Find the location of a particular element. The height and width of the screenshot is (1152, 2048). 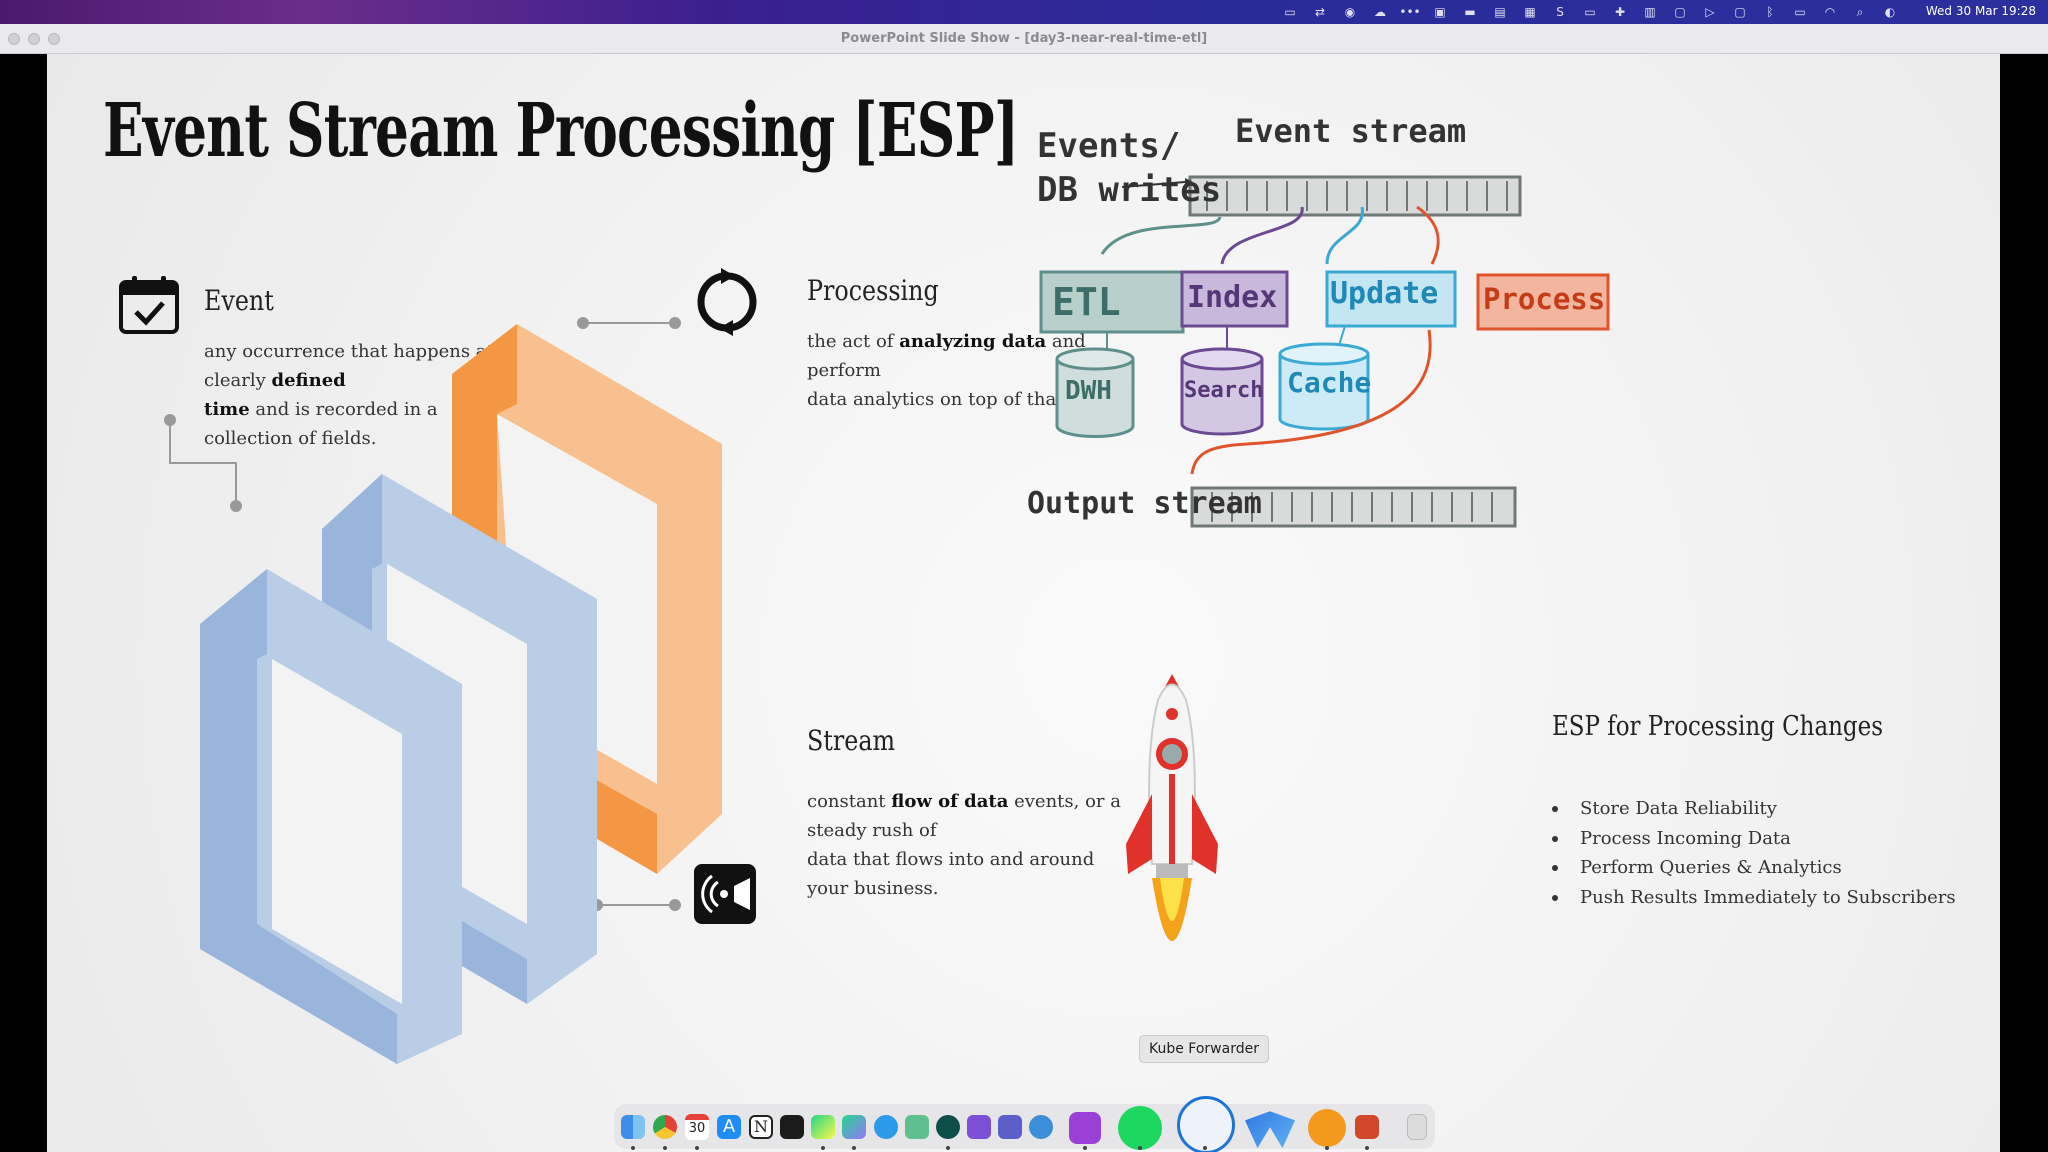

event-stream-bar is located at coordinates (1355, 196).